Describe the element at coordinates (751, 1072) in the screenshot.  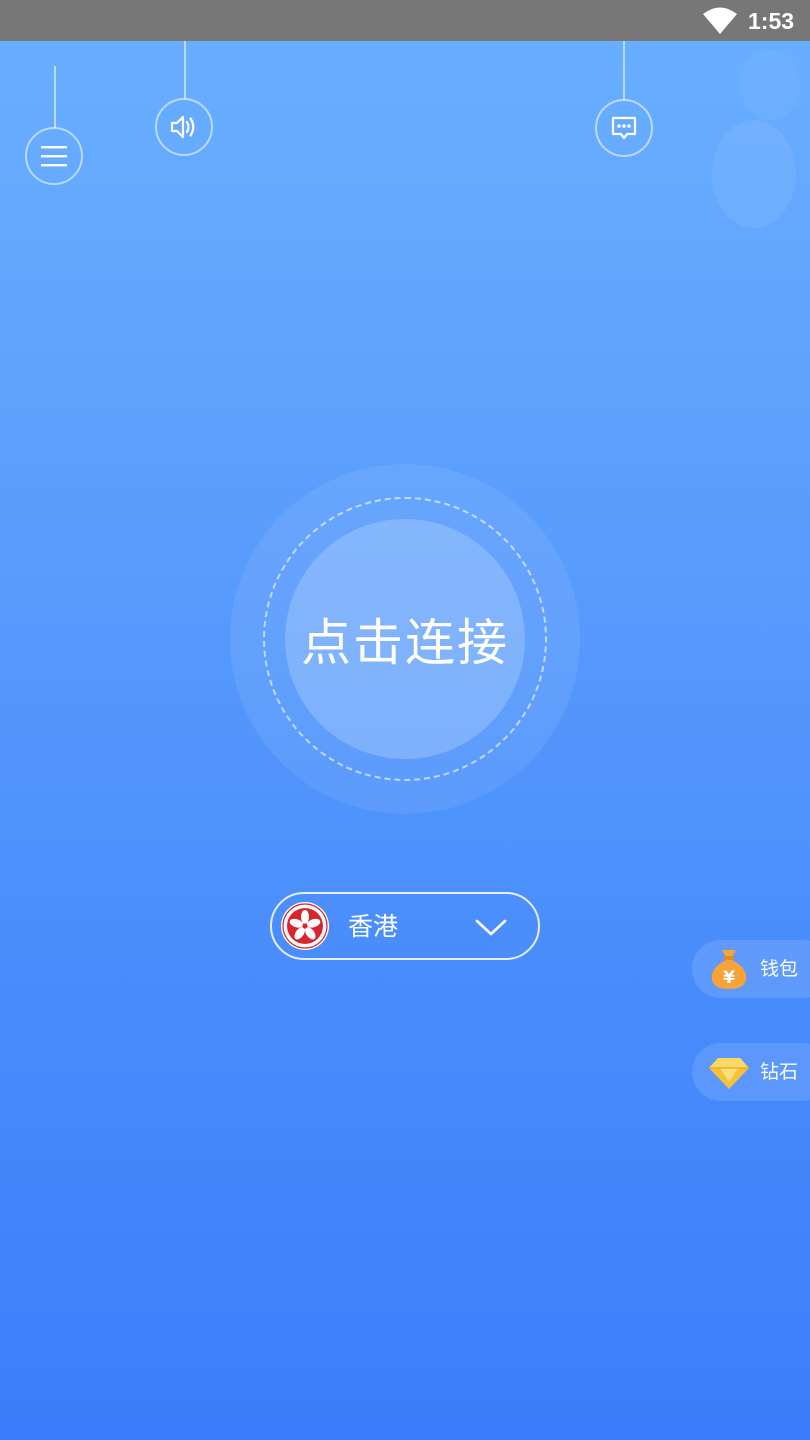
I see `diamond-button: 钻石` at that location.